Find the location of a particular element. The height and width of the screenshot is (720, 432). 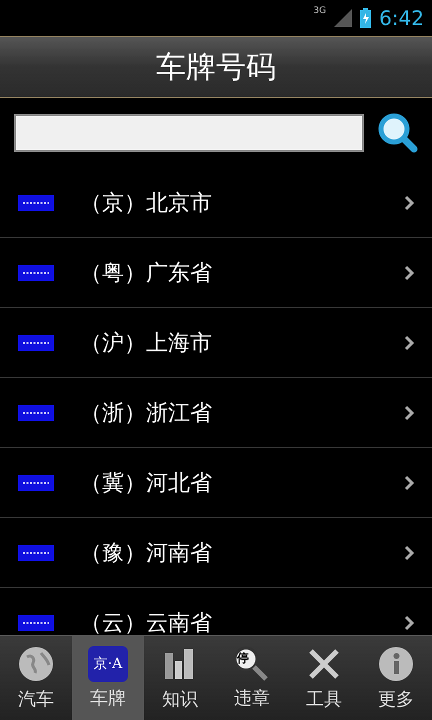

list-item: （浙）浙江省 is located at coordinates (216, 413).